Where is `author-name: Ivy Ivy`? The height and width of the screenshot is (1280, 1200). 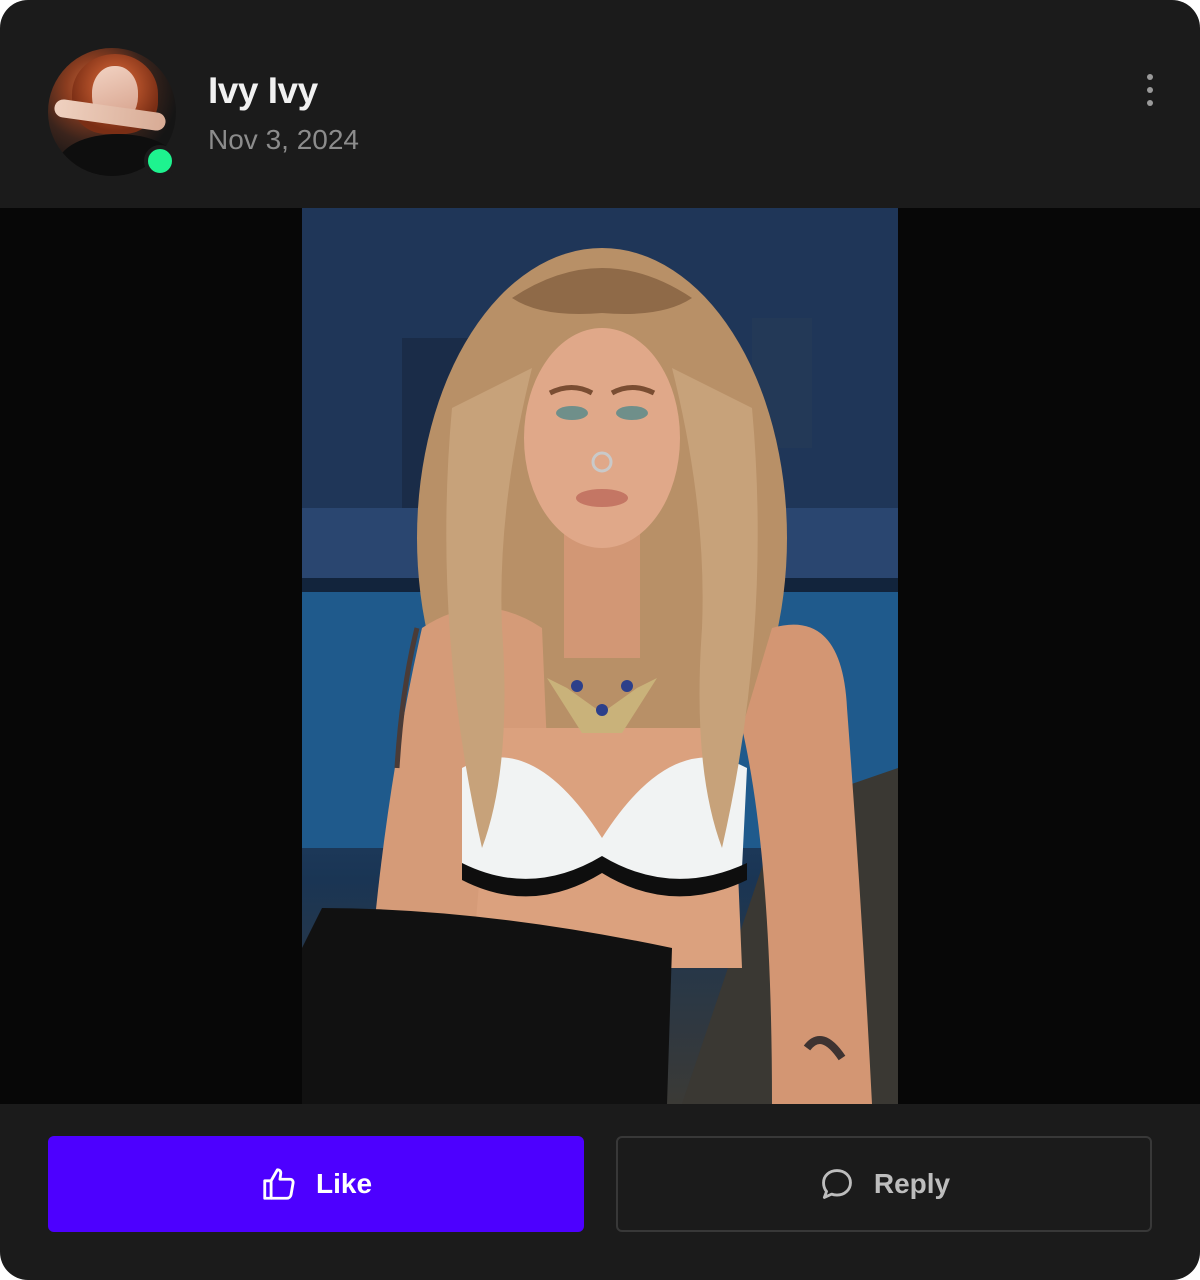 author-name: Ivy Ivy is located at coordinates (263, 91).